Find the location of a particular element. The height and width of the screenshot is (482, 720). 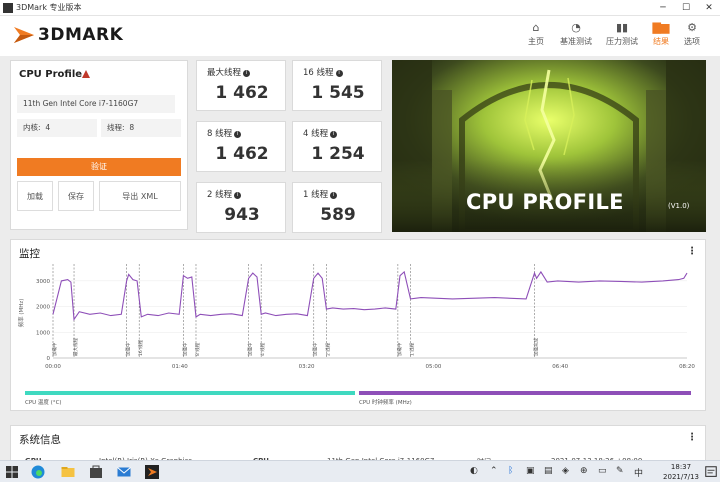

minimize-button: ─ is located at coordinates (663, 8).